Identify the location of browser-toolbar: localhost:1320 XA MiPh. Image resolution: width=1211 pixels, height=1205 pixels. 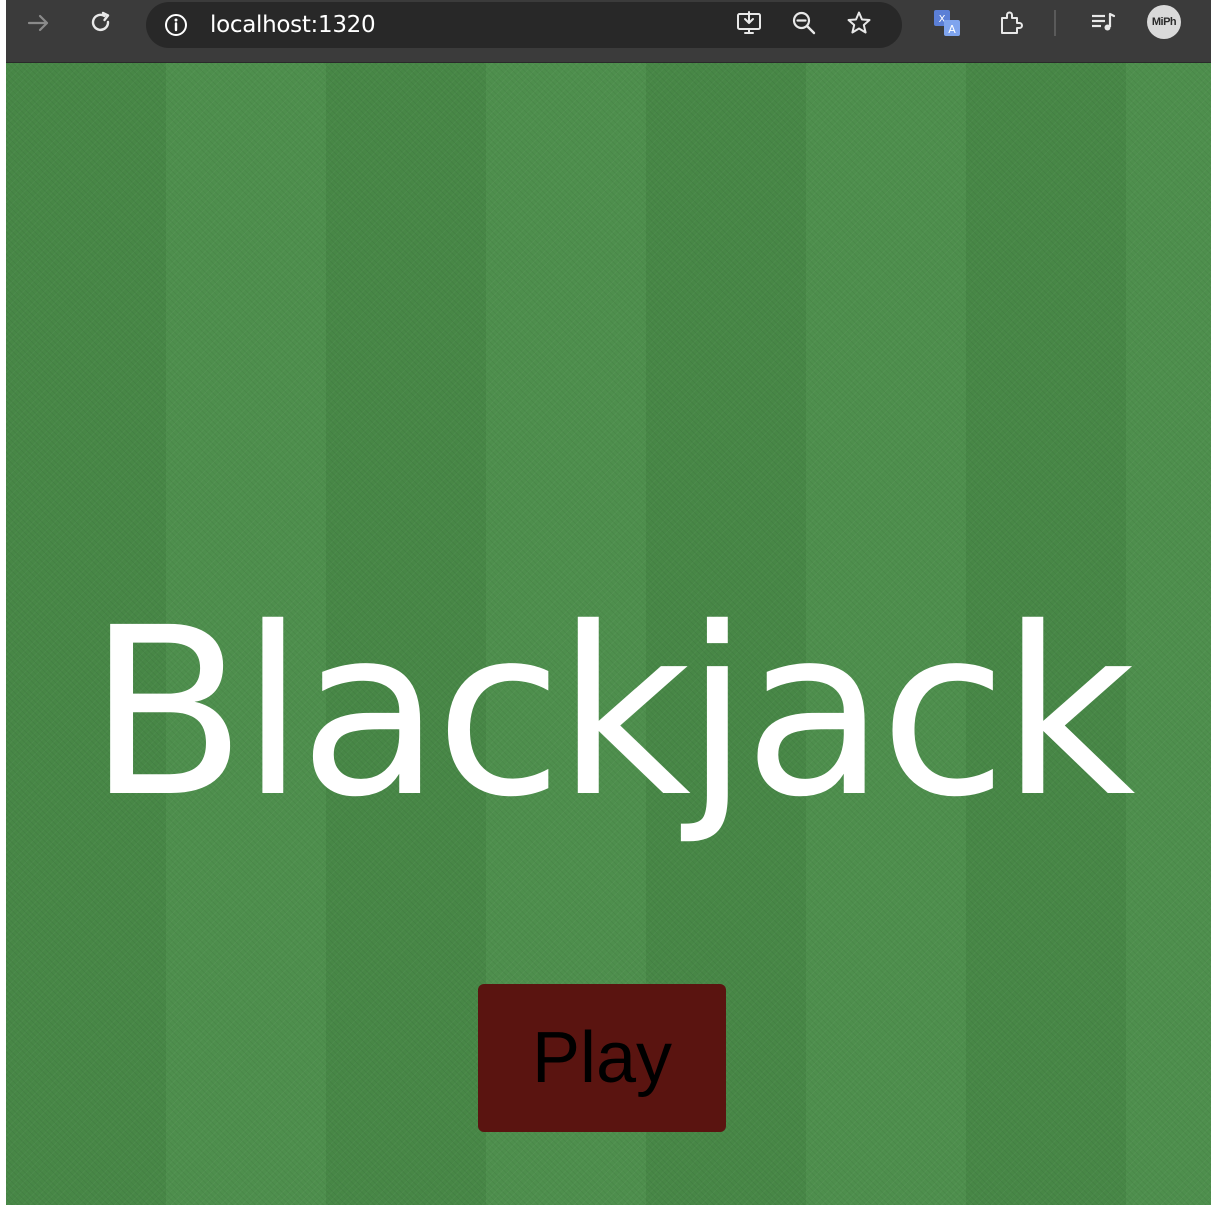
(608, 31).